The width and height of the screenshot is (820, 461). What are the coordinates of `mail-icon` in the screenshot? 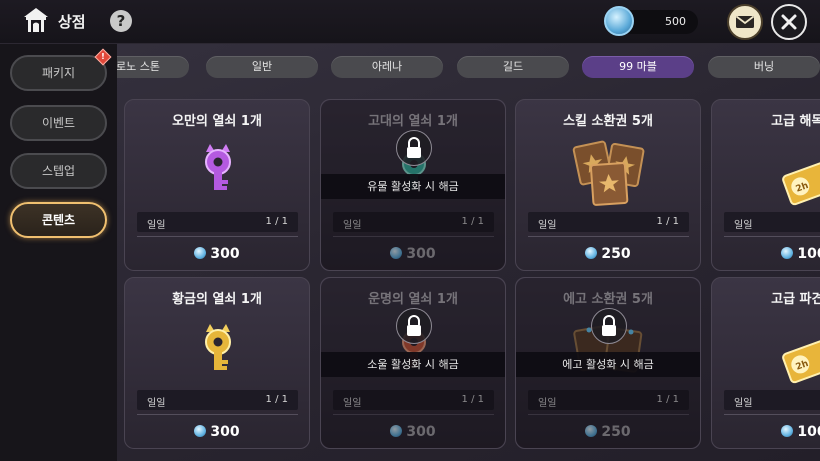 It's located at (745, 21).